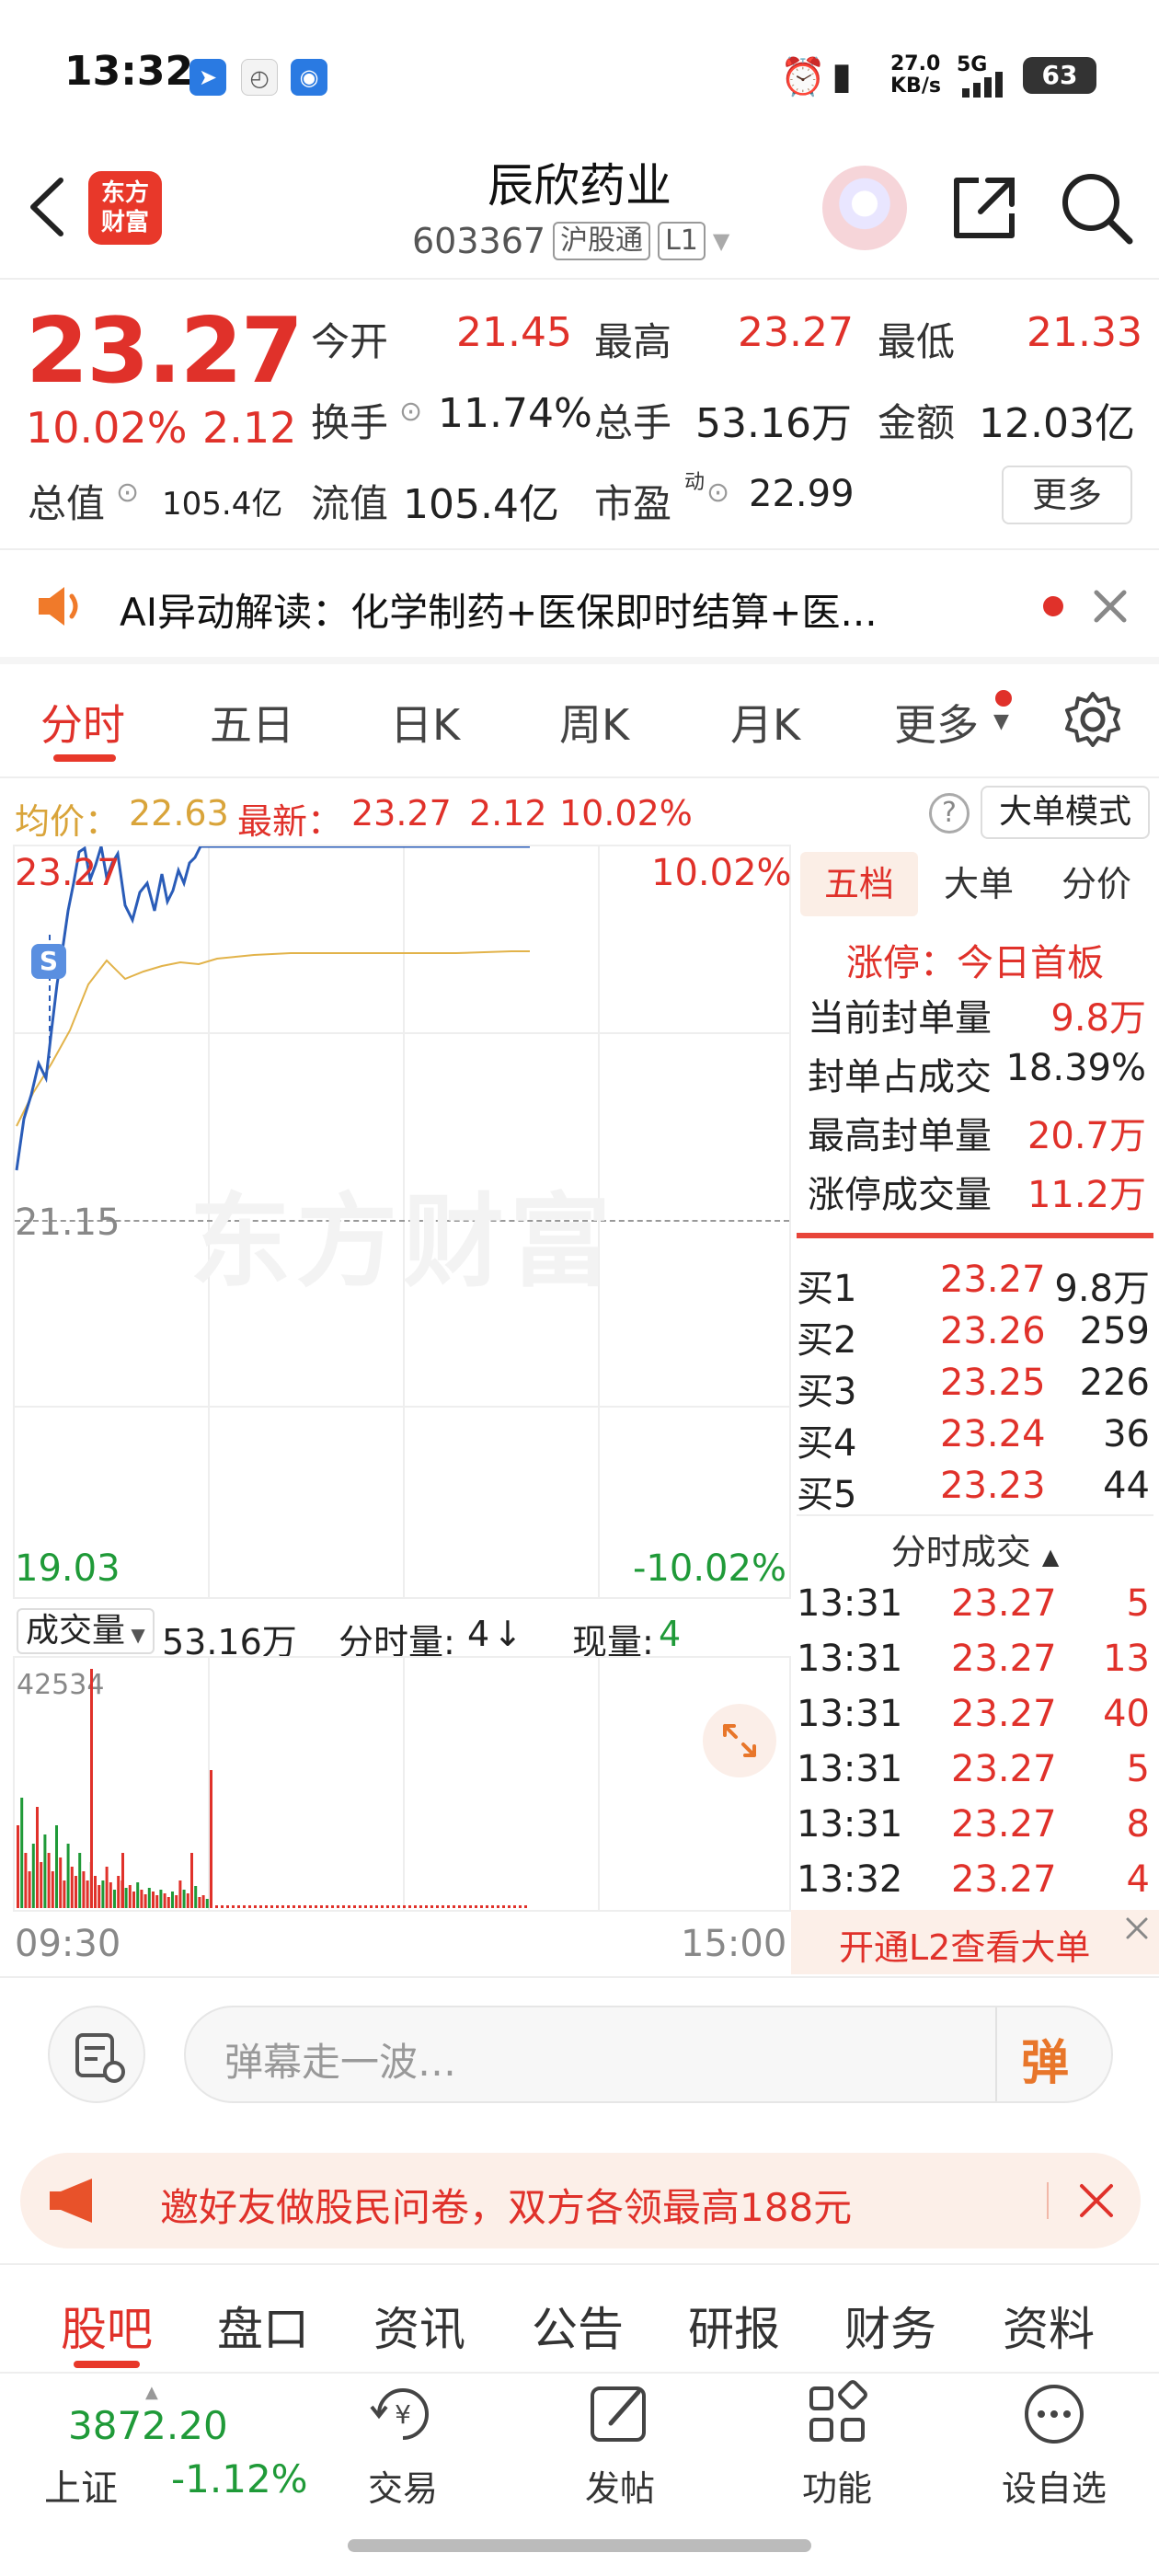 The height and width of the screenshot is (2576, 1159). What do you see at coordinates (648, 2054) in the screenshot?
I see `danmu-input: 弹幕走一波… 弹` at bounding box center [648, 2054].